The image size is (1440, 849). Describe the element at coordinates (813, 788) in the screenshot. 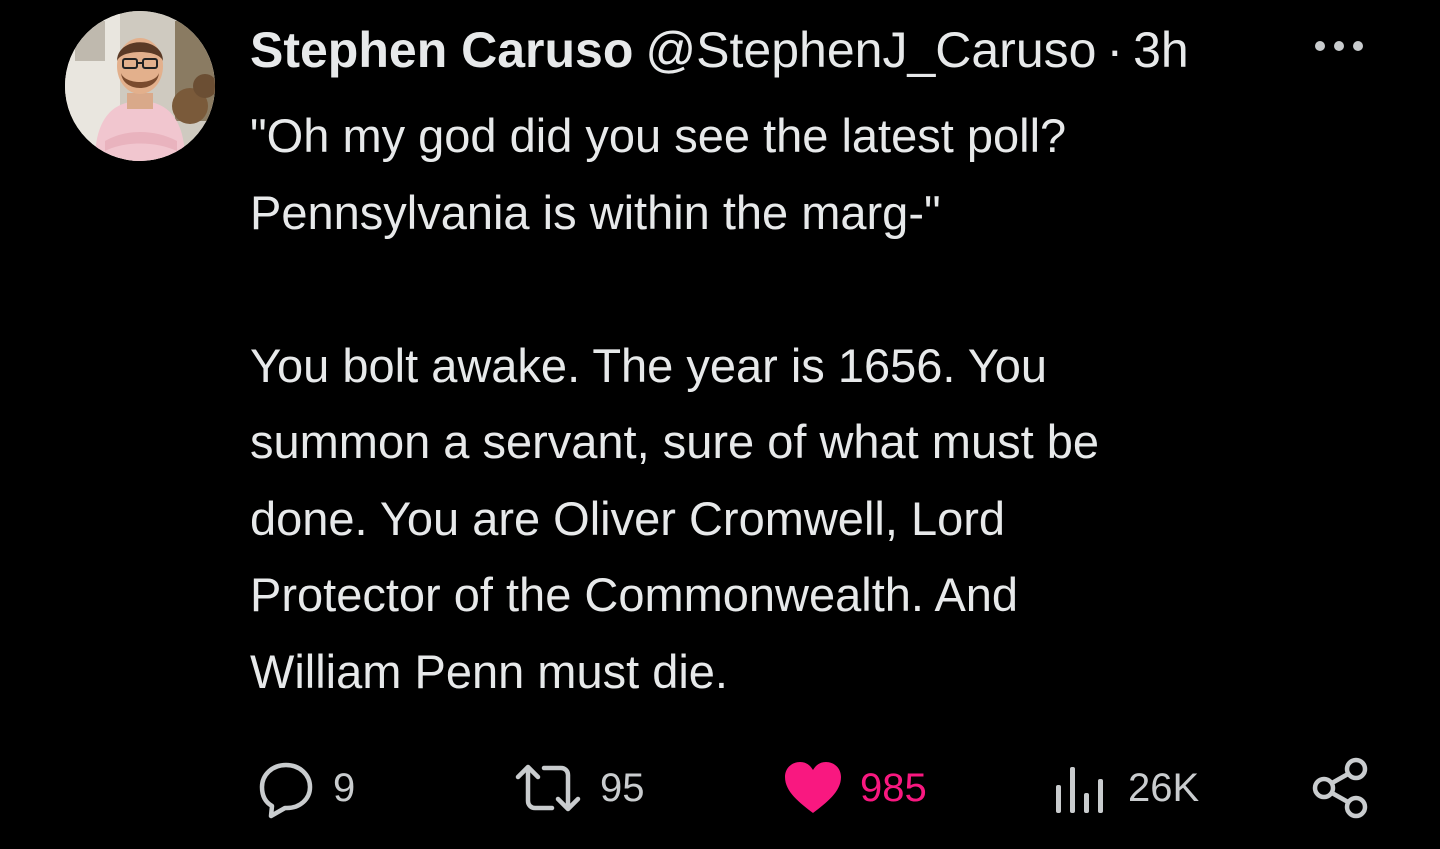

I see `heart-icon` at that location.